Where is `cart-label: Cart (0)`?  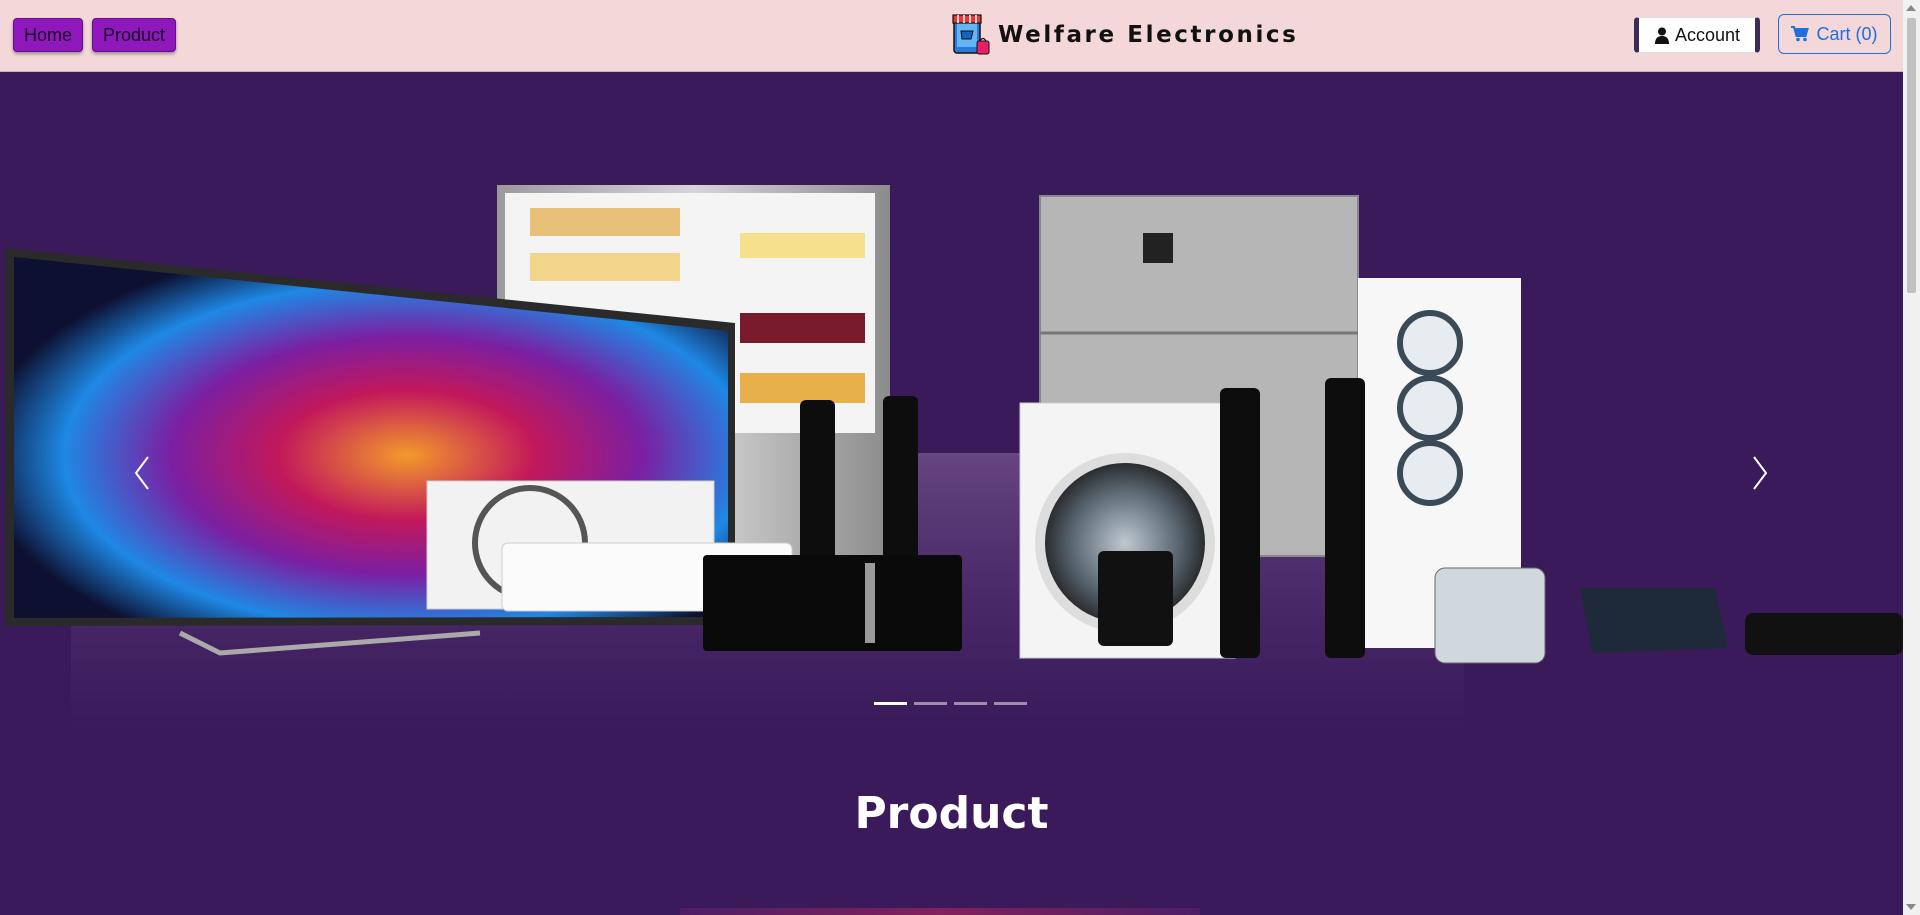
cart-label: Cart (0) is located at coordinates (1847, 33).